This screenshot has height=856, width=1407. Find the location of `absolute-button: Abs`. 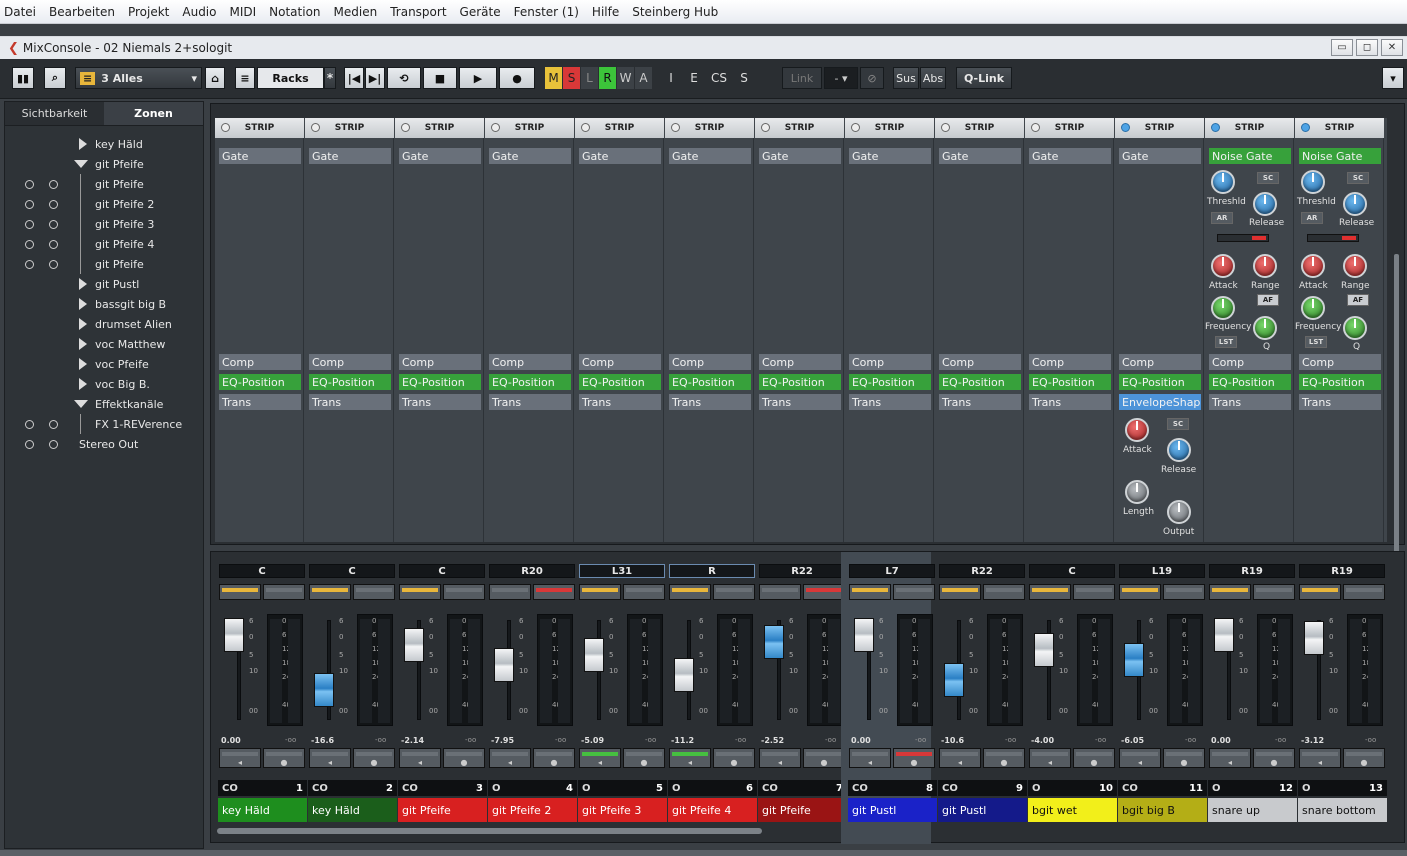

absolute-button: Abs is located at coordinates (933, 78).